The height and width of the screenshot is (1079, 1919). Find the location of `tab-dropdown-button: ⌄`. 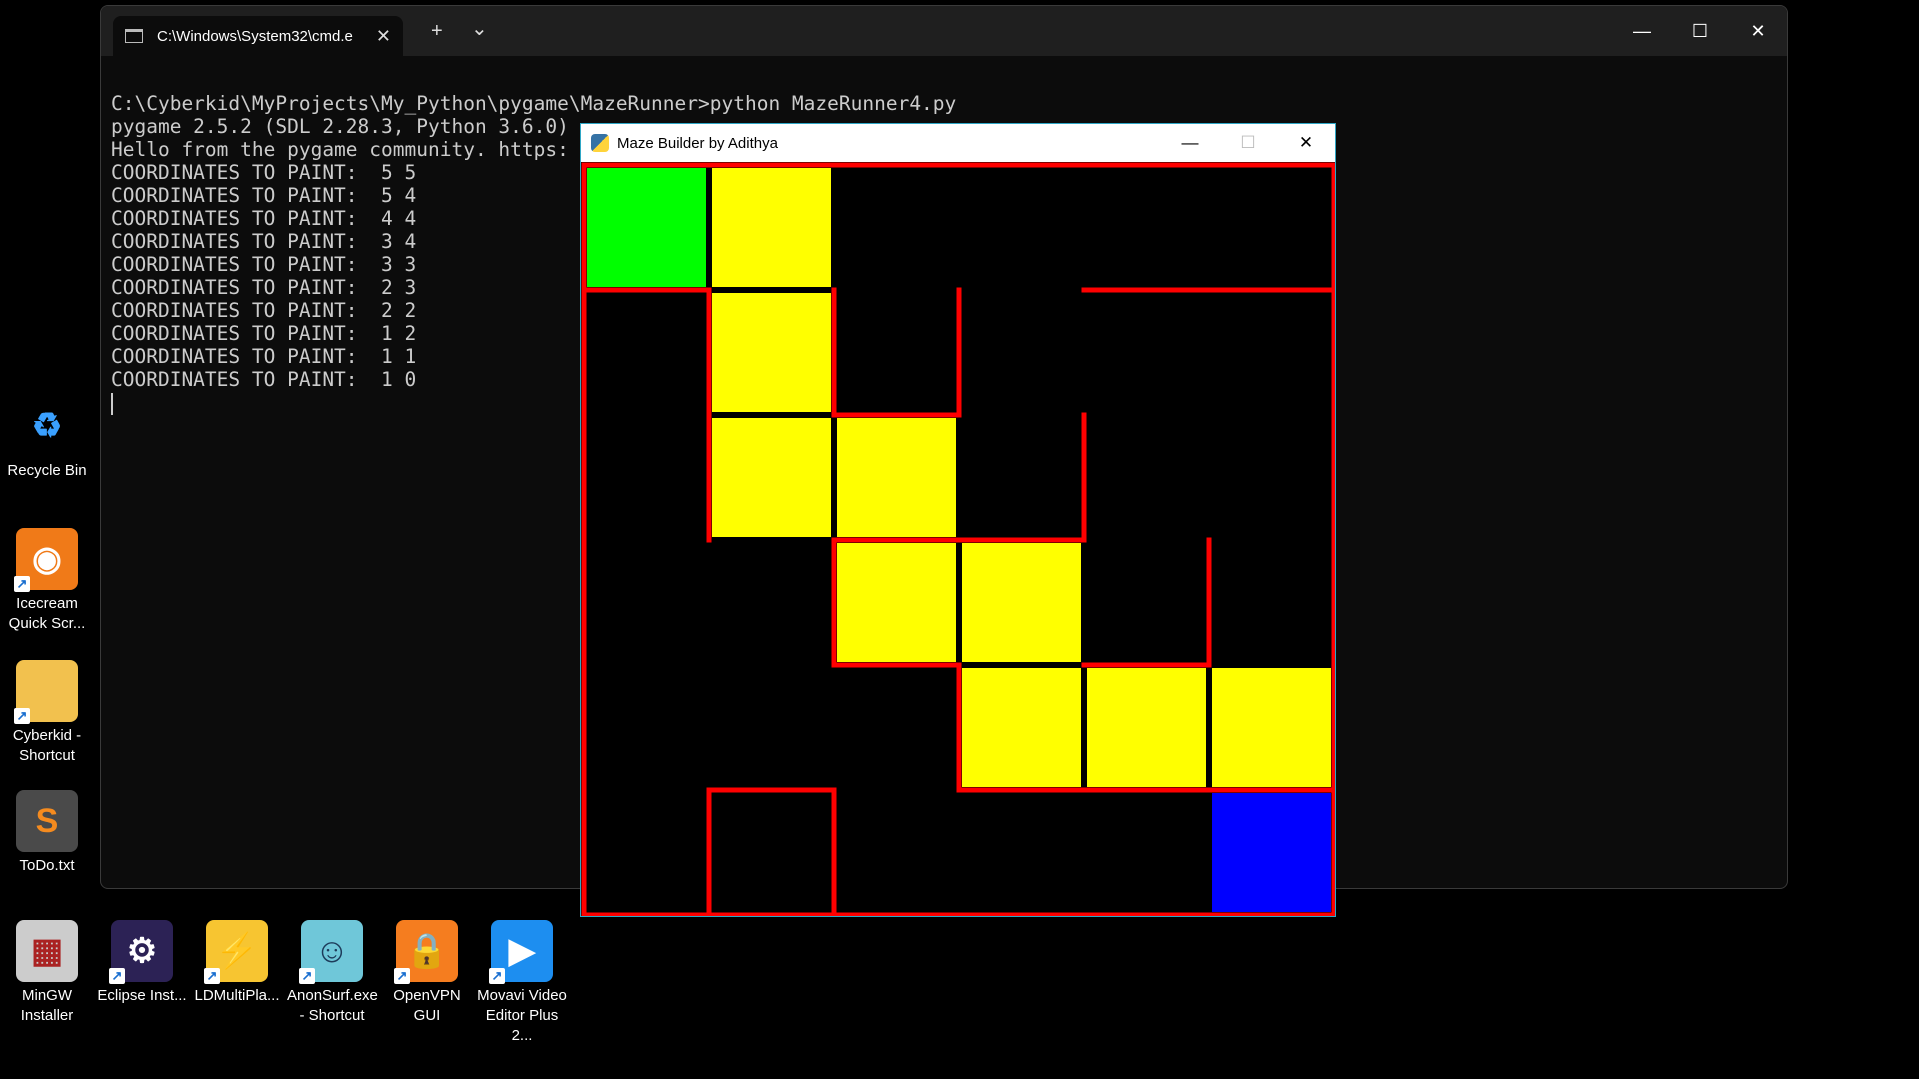

tab-dropdown-button: ⌄ is located at coordinates (479, 28).